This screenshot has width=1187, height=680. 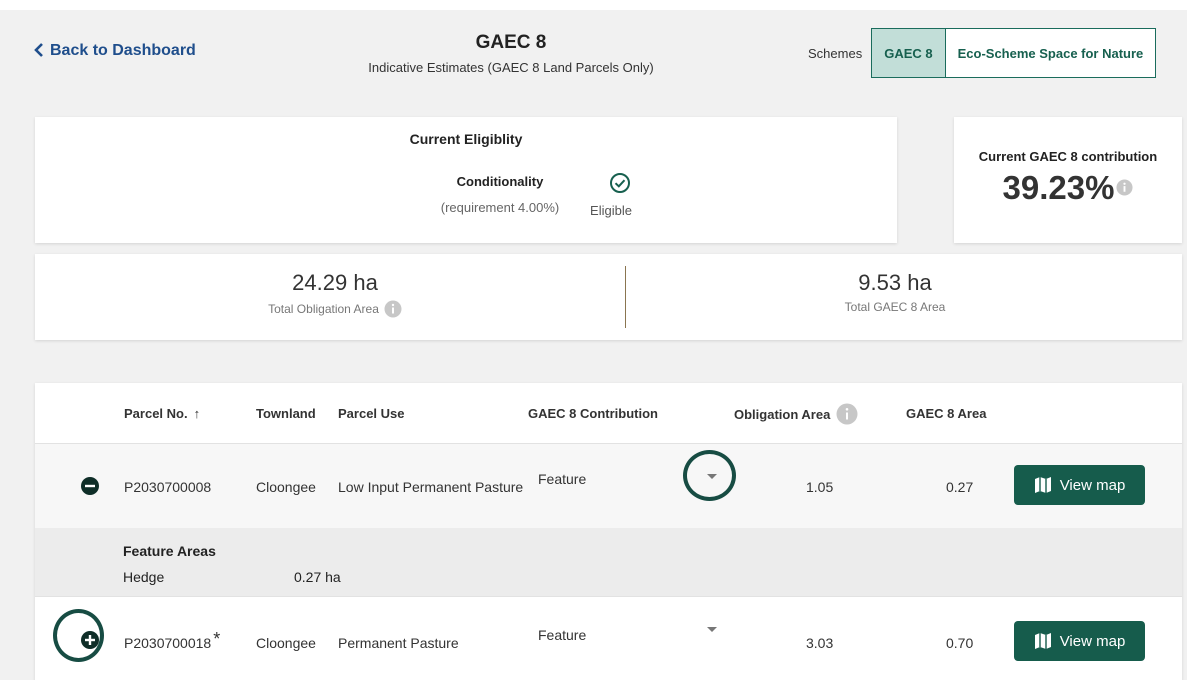 What do you see at coordinates (398, 643) in the screenshot?
I see `parcel-use: Permanent Pasture` at bounding box center [398, 643].